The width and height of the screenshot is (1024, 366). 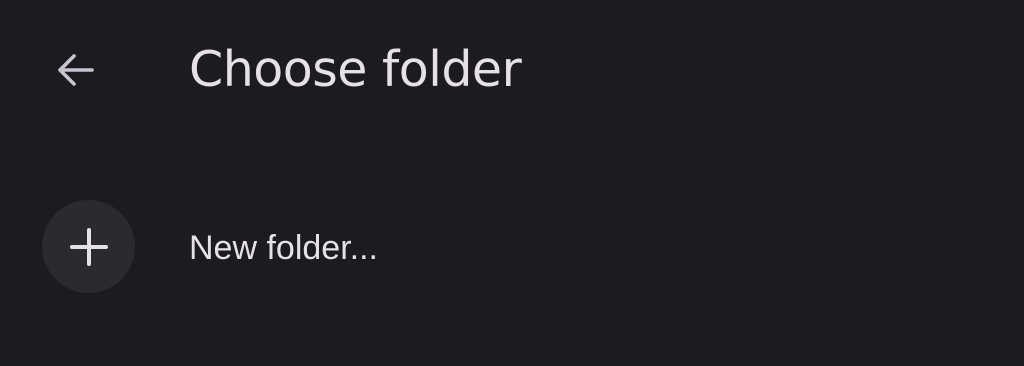 I want to click on plus-icon, so click(x=88, y=246).